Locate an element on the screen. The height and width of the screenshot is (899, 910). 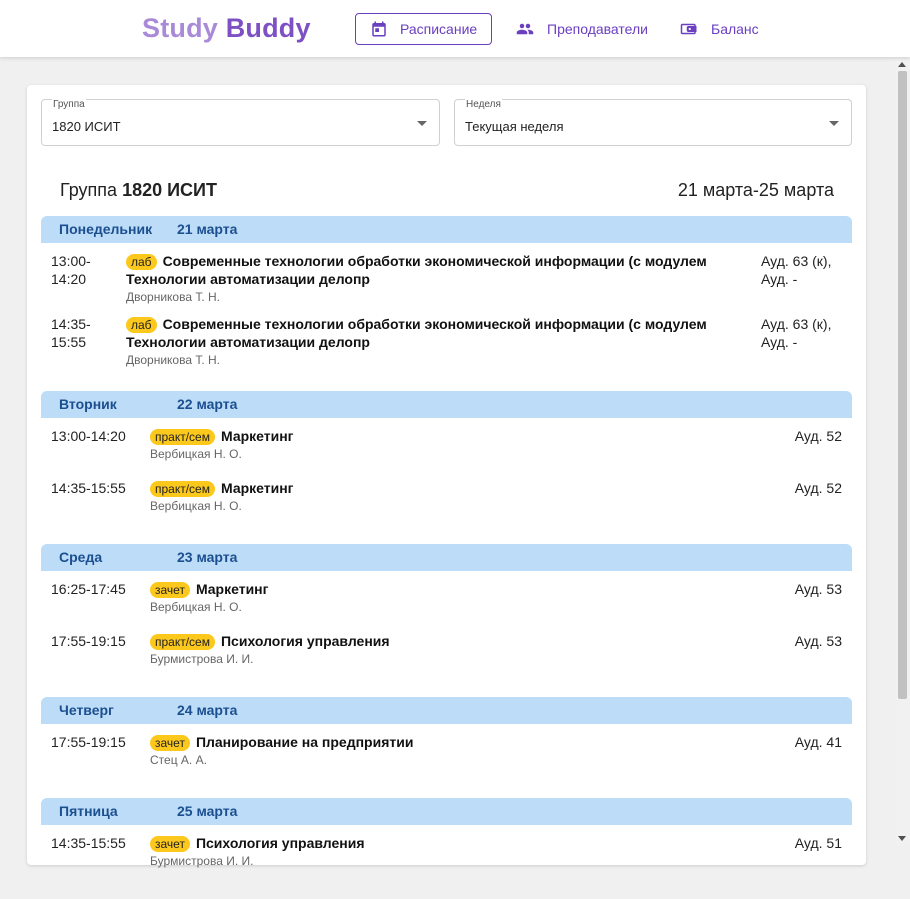
lesson-time: 14:35- 15:55 is located at coordinates (71, 333).